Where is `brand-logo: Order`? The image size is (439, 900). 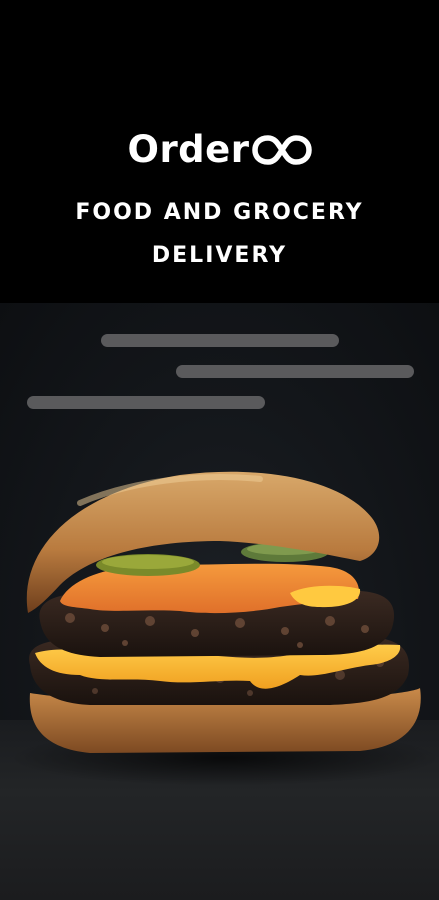 brand-logo: Order is located at coordinates (219, 150).